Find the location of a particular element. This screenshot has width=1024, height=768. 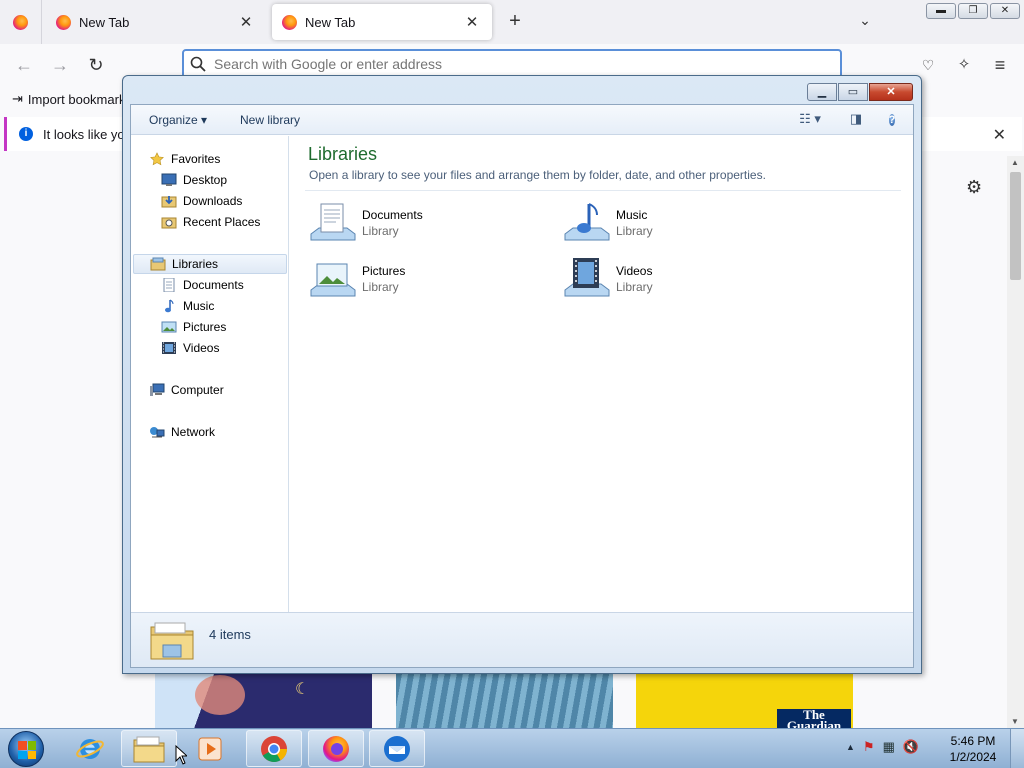

taskbar-firefox is located at coordinates (336, 748).